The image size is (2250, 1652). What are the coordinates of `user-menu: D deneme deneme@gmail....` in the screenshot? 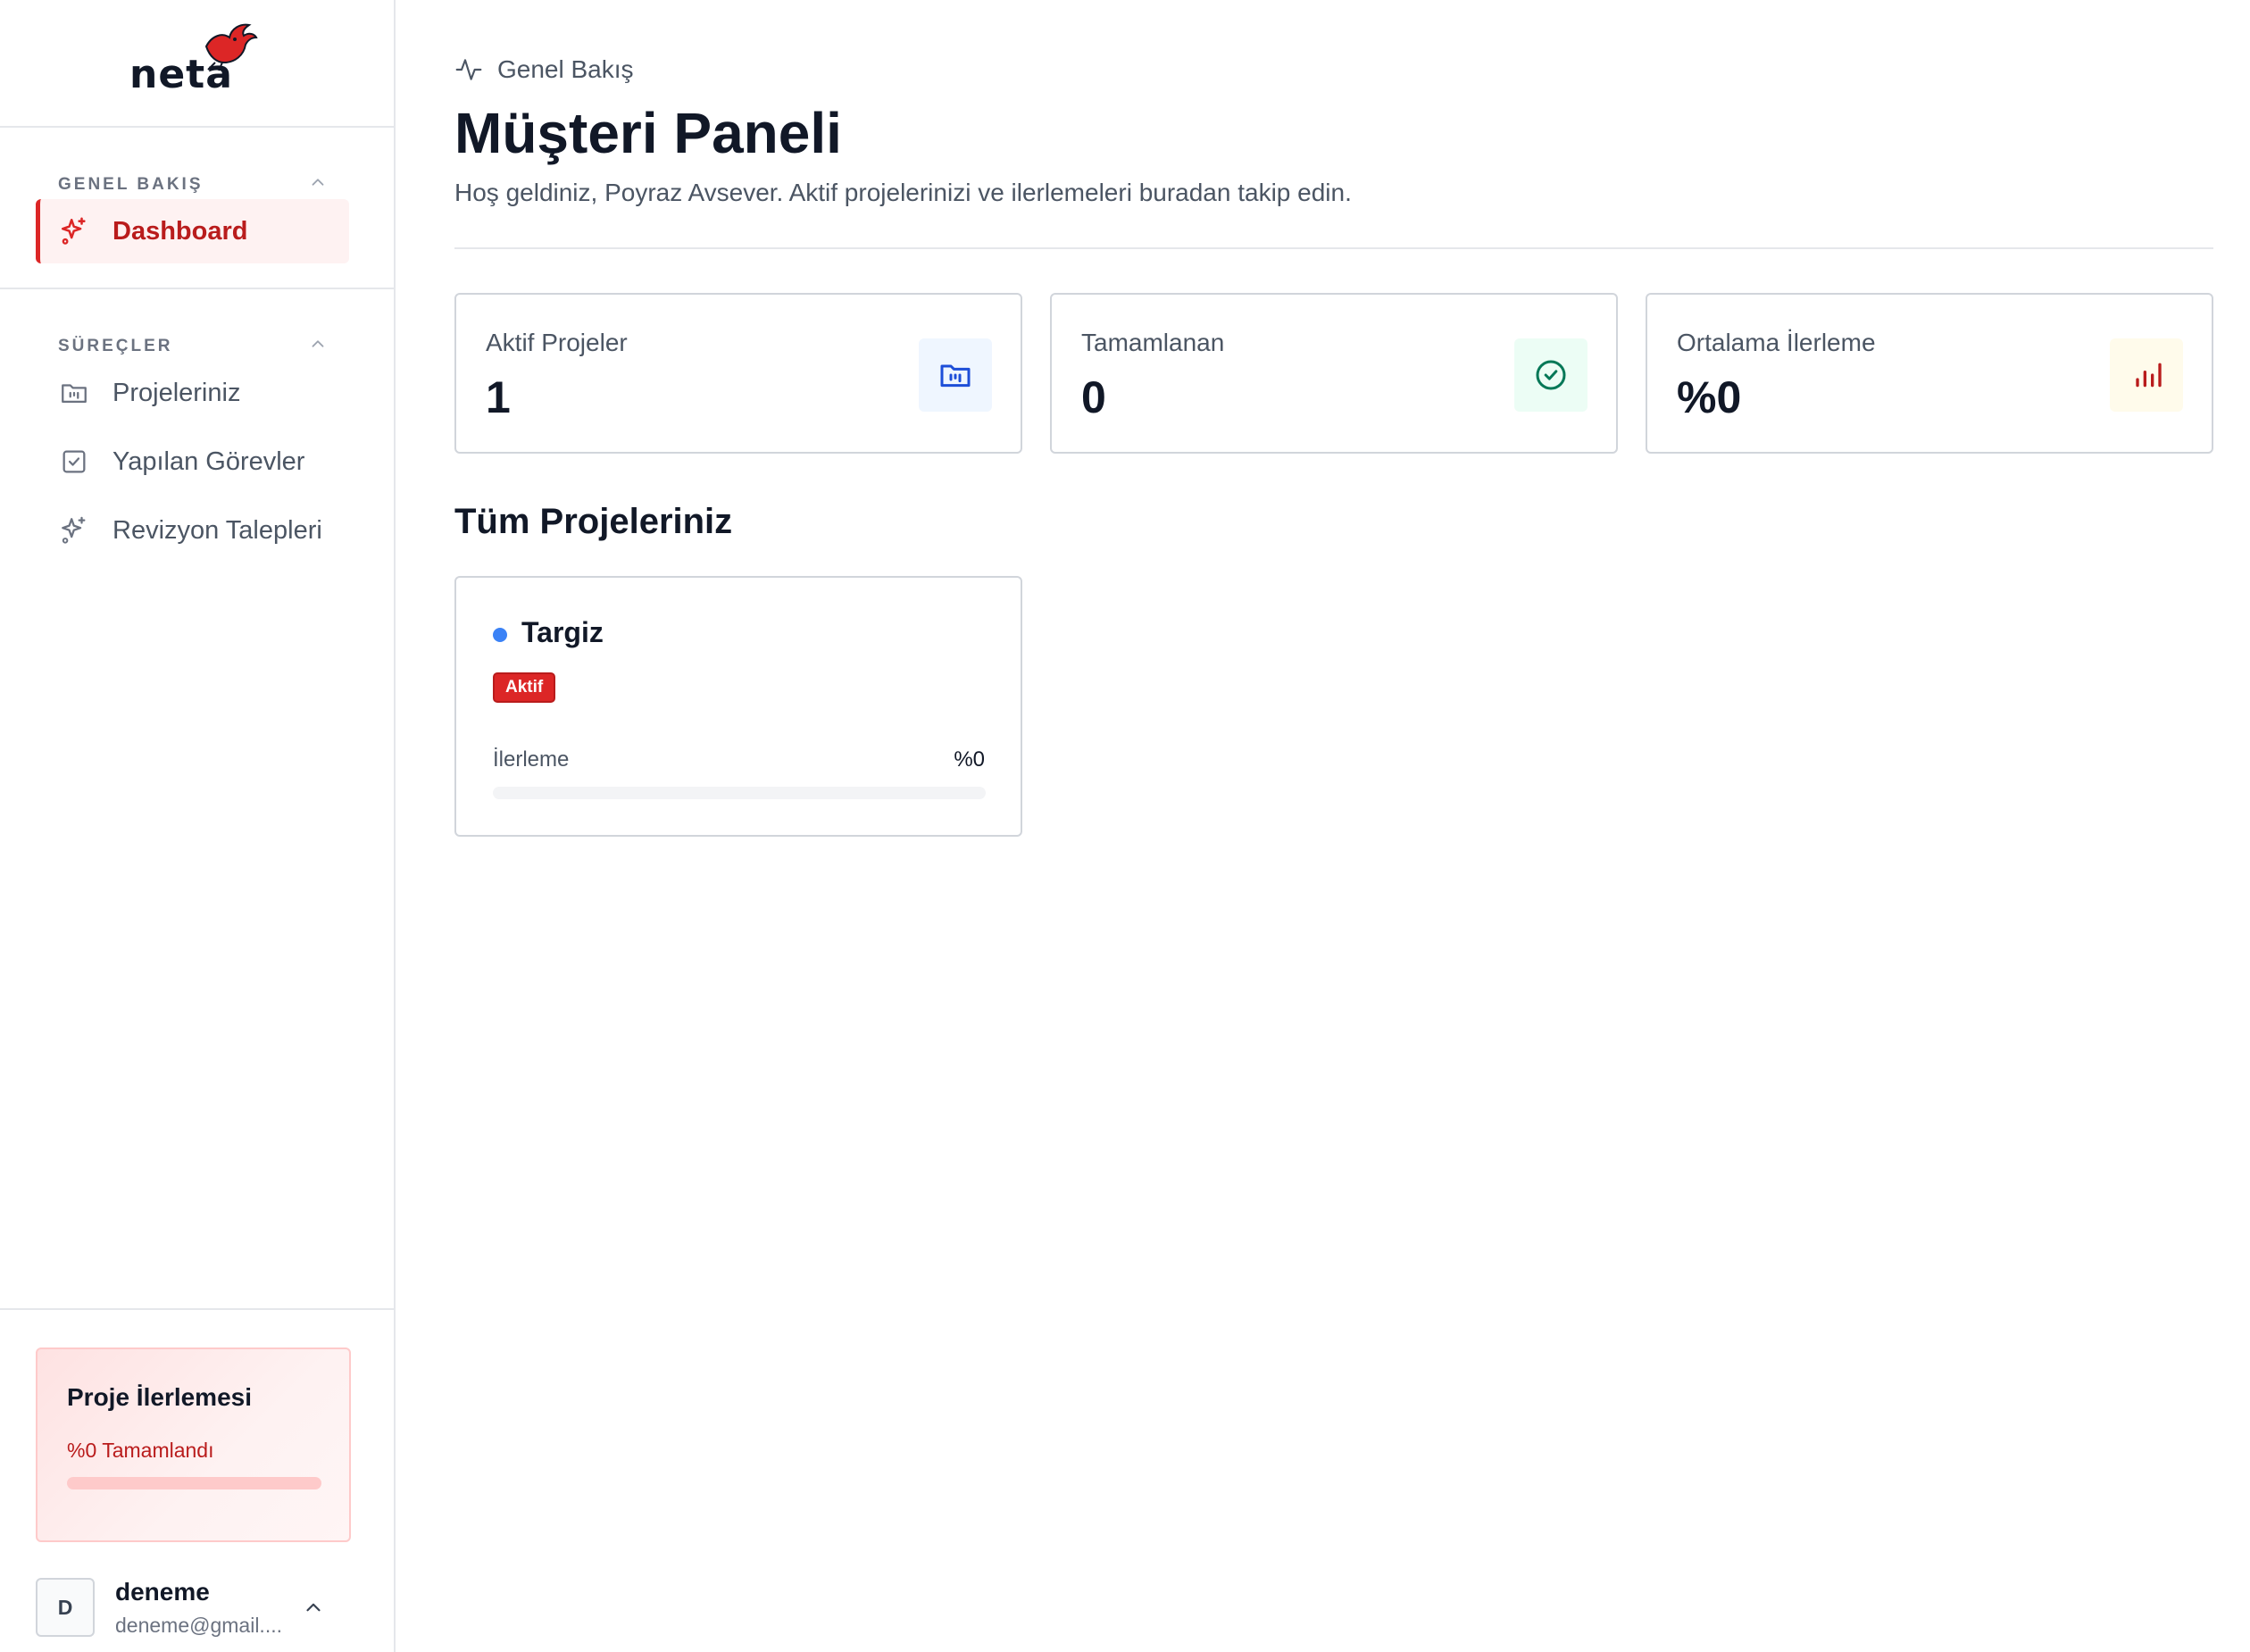 It's located at (188, 1607).